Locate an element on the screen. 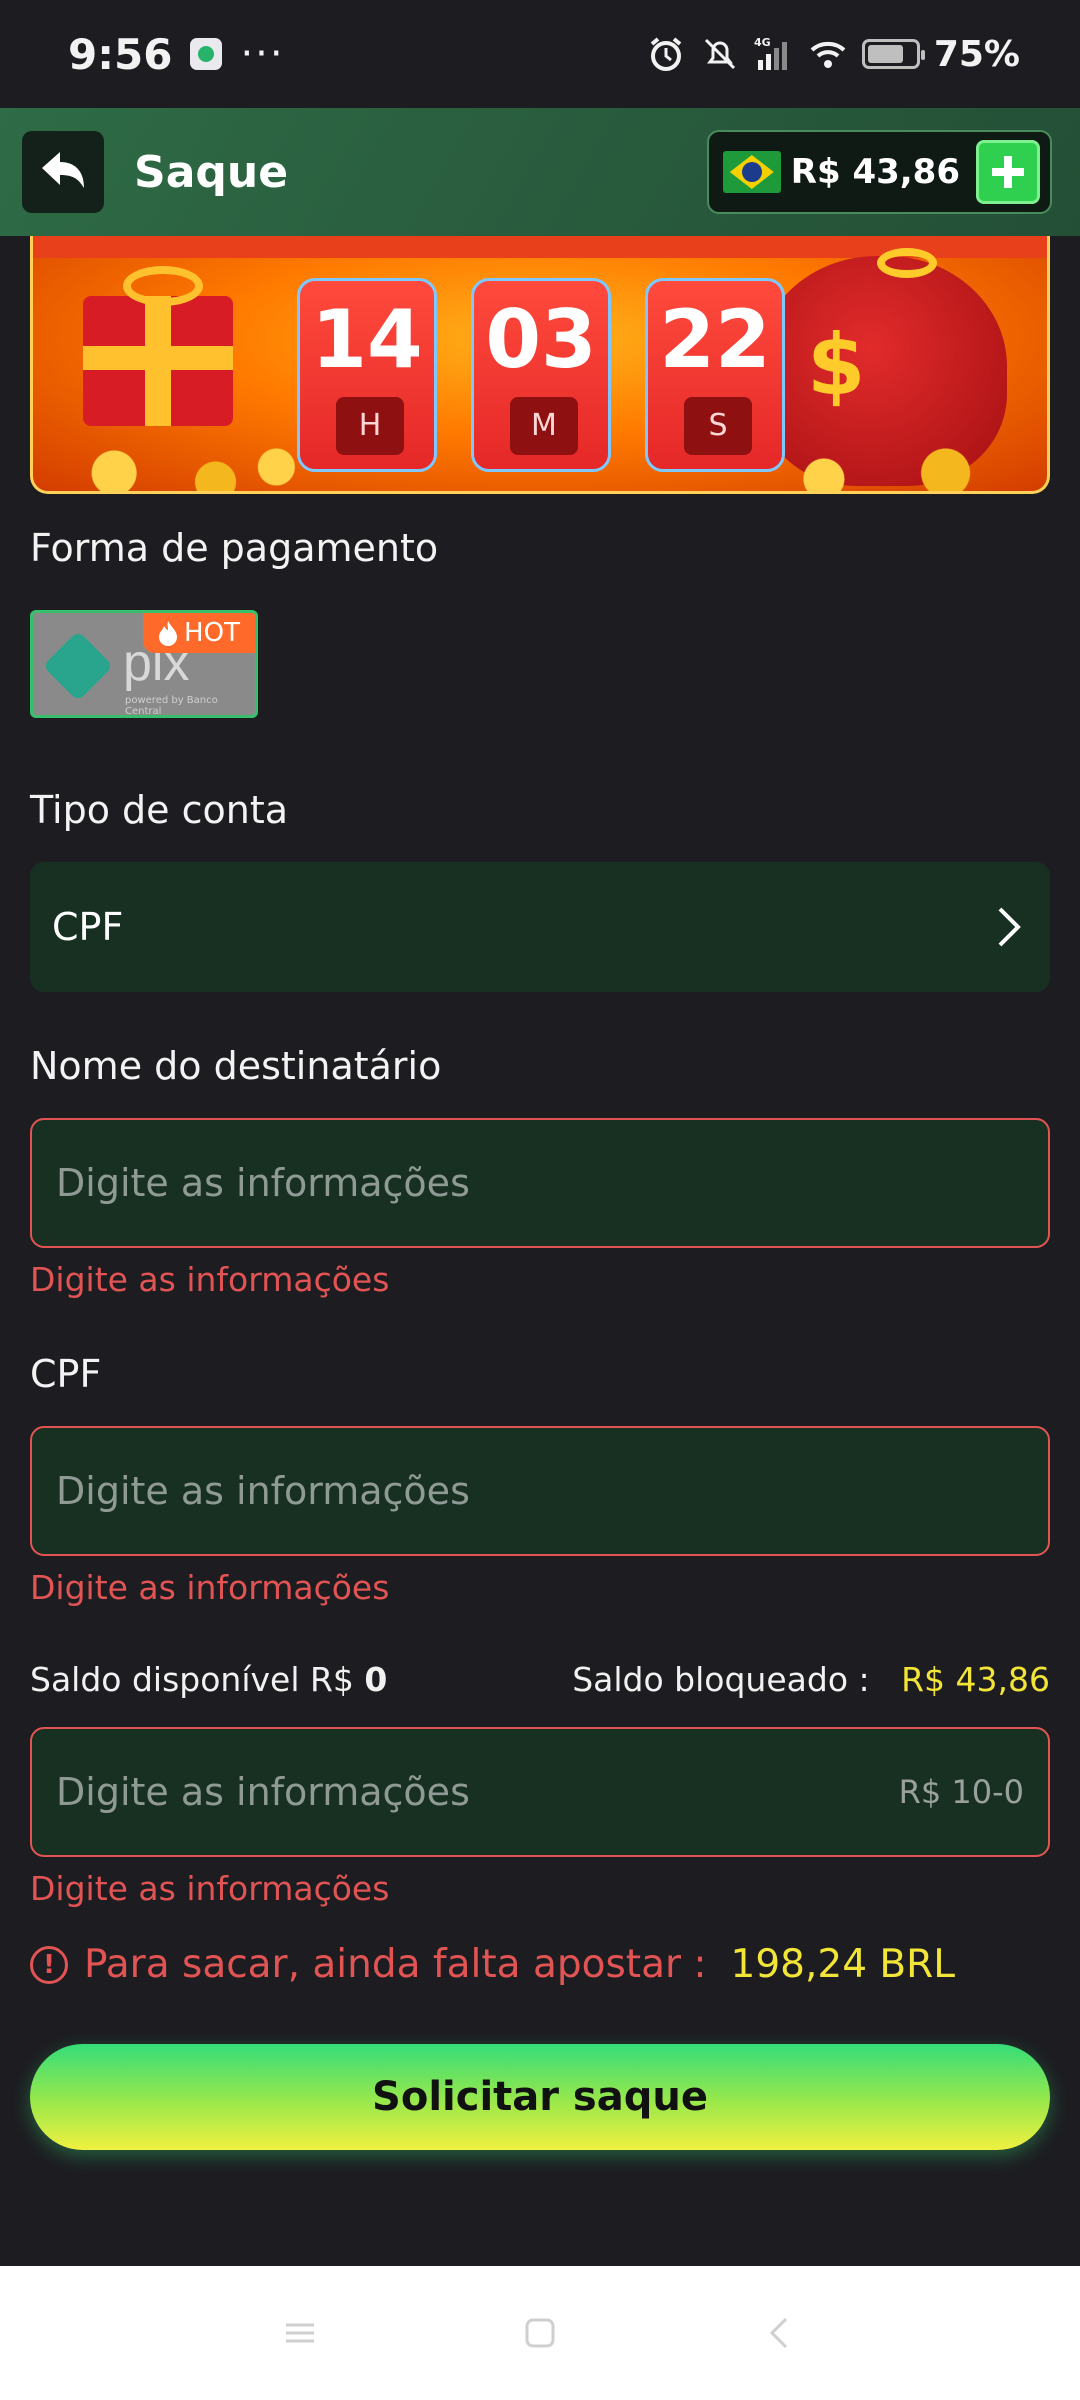 Image resolution: width=1080 pixels, height=2400 pixels. countdown-hours-value: 14 is located at coordinates (367, 339).